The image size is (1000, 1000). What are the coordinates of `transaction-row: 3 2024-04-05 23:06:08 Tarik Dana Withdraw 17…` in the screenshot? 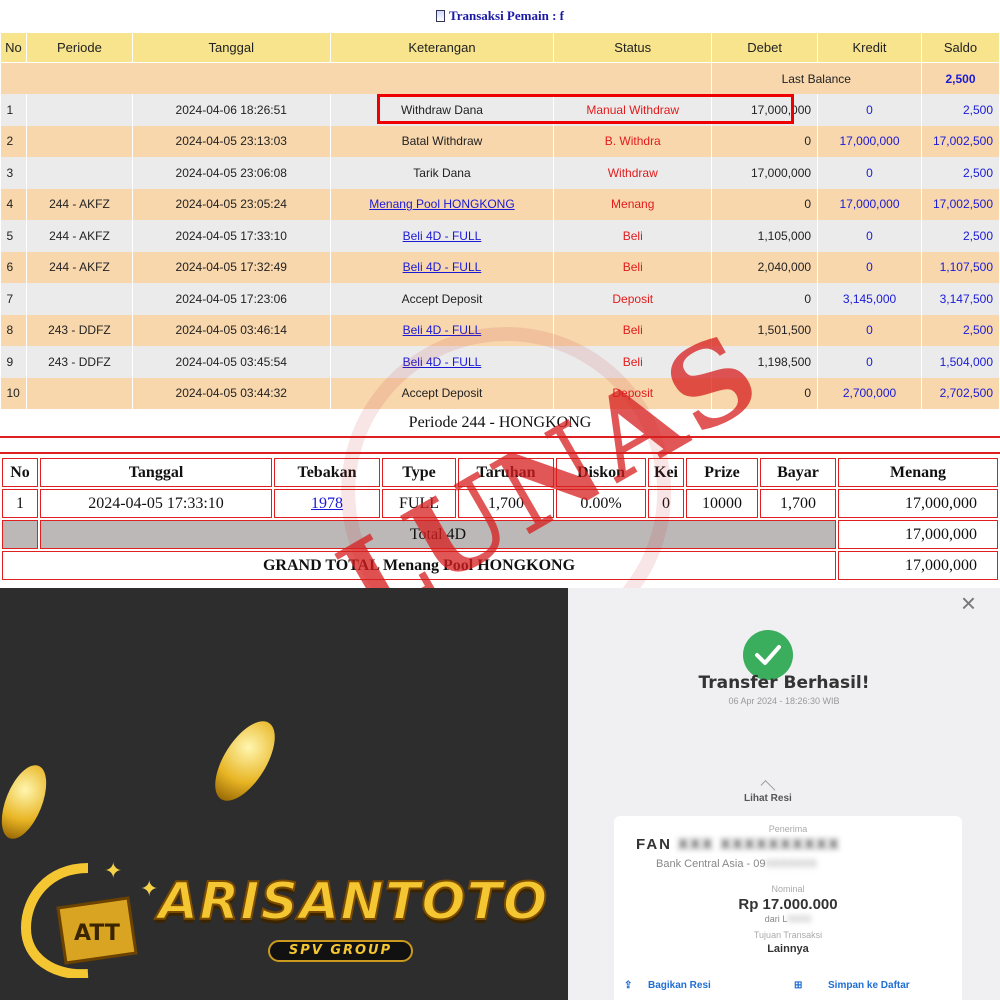 It's located at (500, 173).